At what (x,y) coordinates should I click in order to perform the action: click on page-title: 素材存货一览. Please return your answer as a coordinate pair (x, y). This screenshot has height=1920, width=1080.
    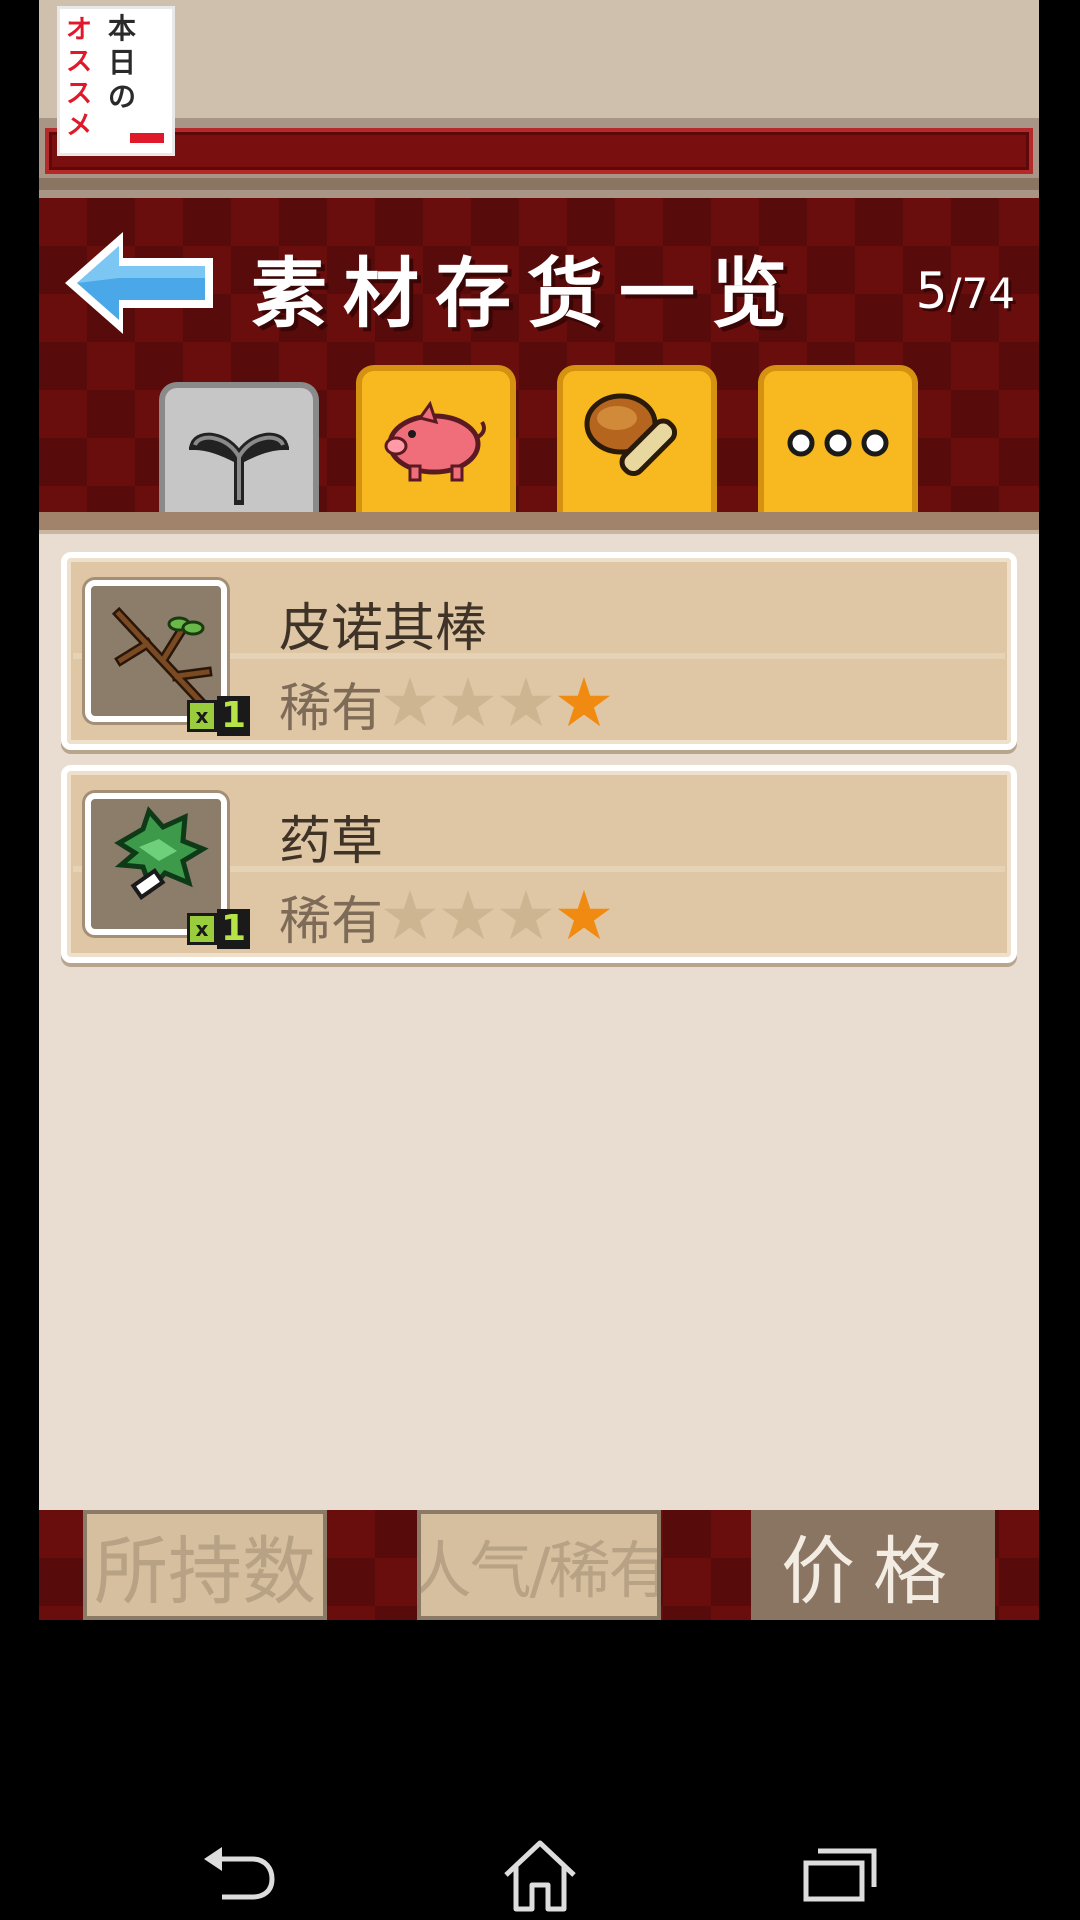
    Looking at the image, I should click on (527, 293).